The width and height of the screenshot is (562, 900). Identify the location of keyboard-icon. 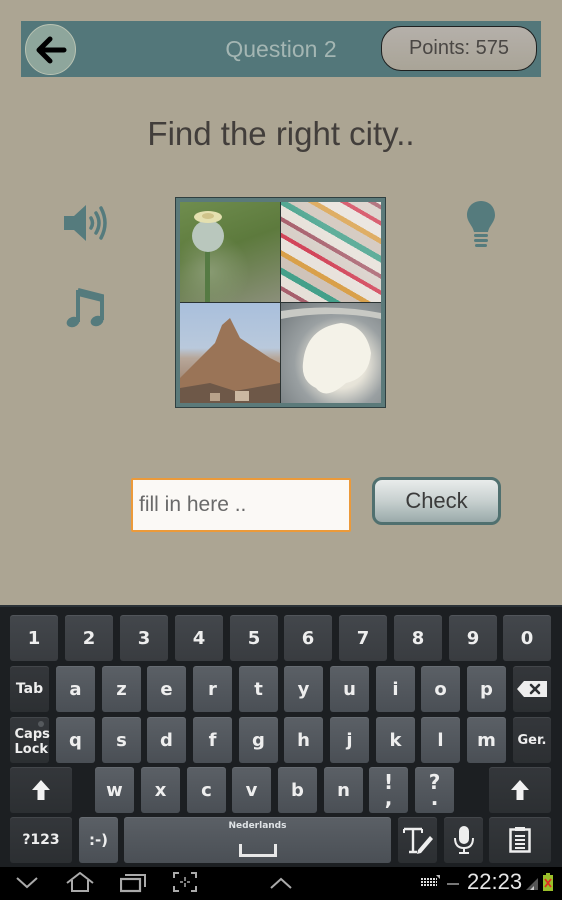
(430, 880).